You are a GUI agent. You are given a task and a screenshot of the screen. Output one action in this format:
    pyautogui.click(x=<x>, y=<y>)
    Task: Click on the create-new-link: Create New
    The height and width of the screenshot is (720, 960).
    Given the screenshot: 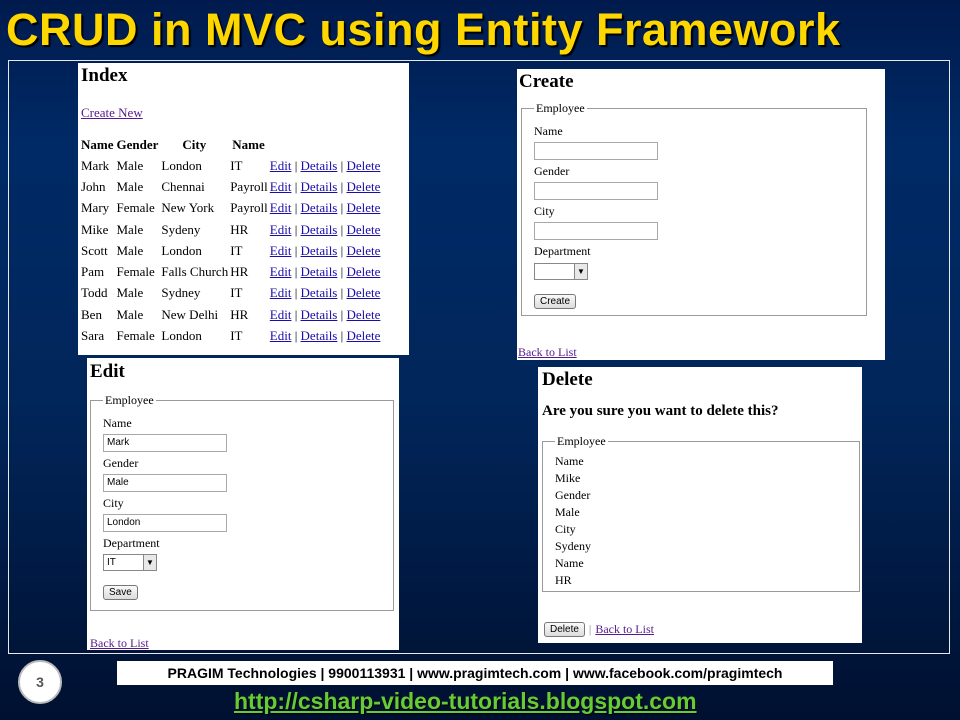 What is the action you would take?
    pyautogui.click(x=112, y=113)
    